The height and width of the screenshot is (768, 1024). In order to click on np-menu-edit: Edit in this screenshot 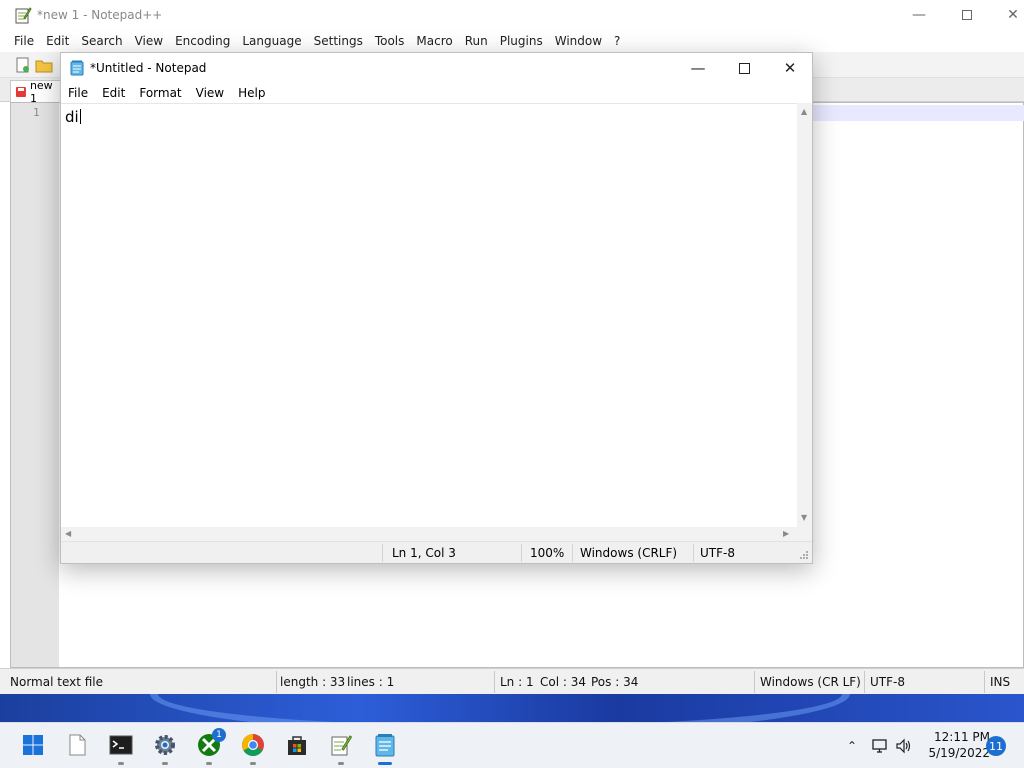, I will do `click(113, 93)`.